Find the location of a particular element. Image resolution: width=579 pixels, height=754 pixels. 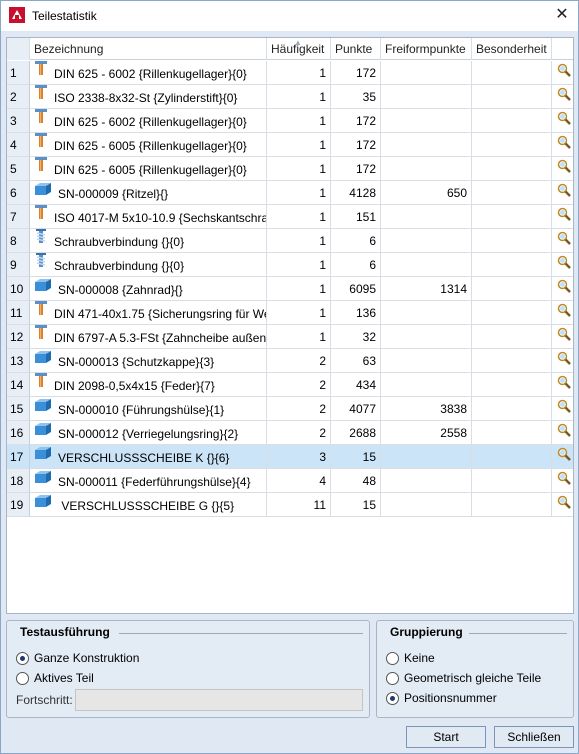

part-name-cell: SN-000011 {Federführungshülse}{4} is located at coordinates (148, 481).